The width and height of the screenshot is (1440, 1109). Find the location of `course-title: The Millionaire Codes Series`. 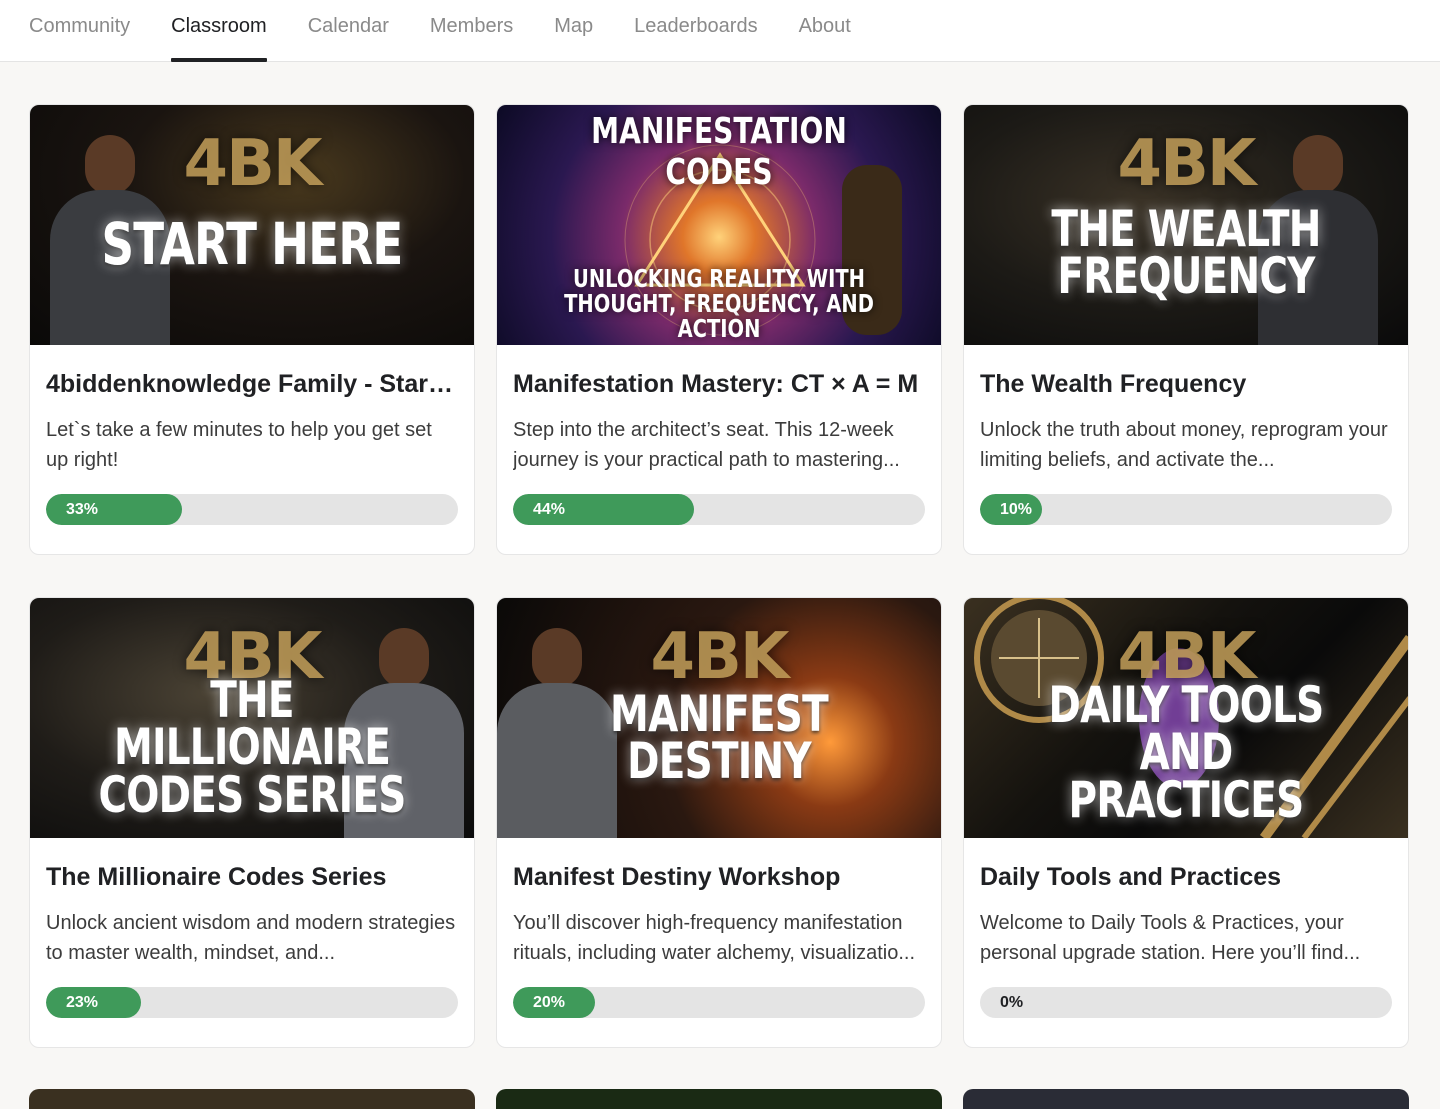

course-title: The Millionaire Codes Series is located at coordinates (252, 877).